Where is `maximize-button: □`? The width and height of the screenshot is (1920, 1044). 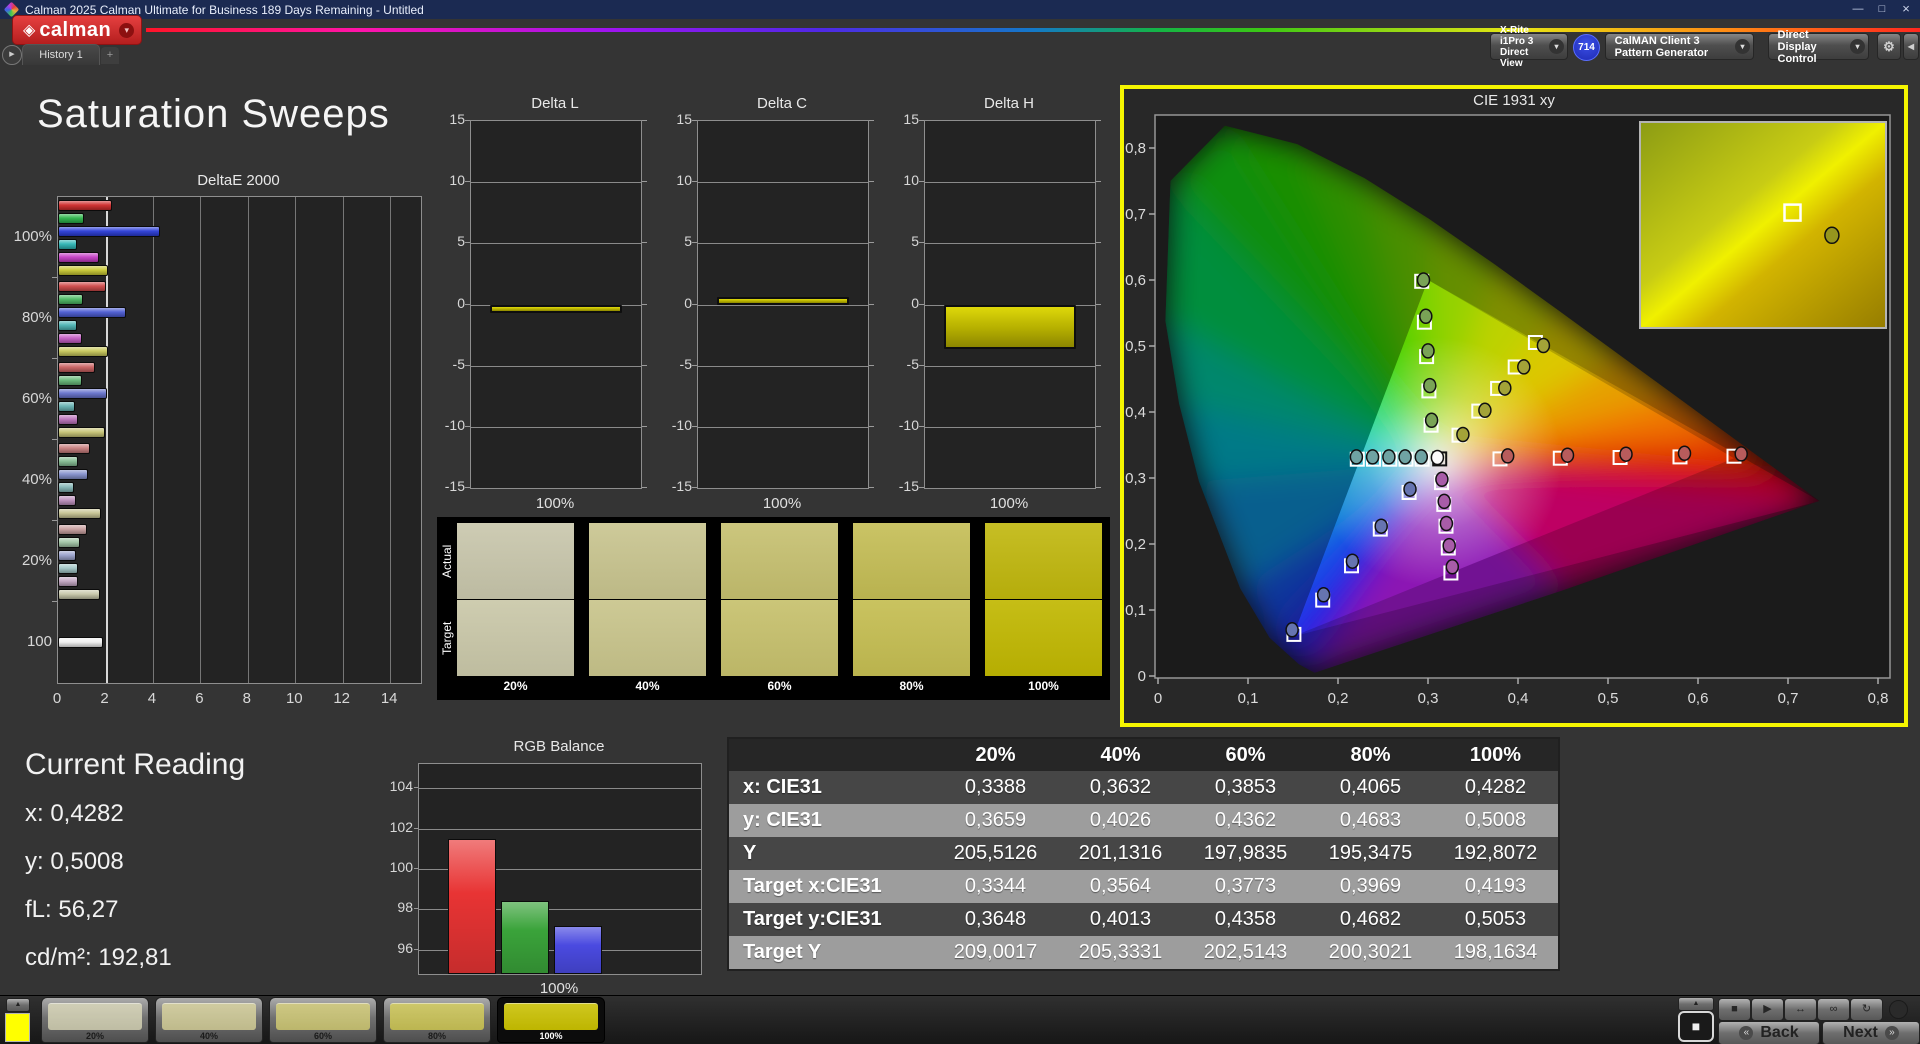 maximize-button: □ is located at coordinates (1882, 9).